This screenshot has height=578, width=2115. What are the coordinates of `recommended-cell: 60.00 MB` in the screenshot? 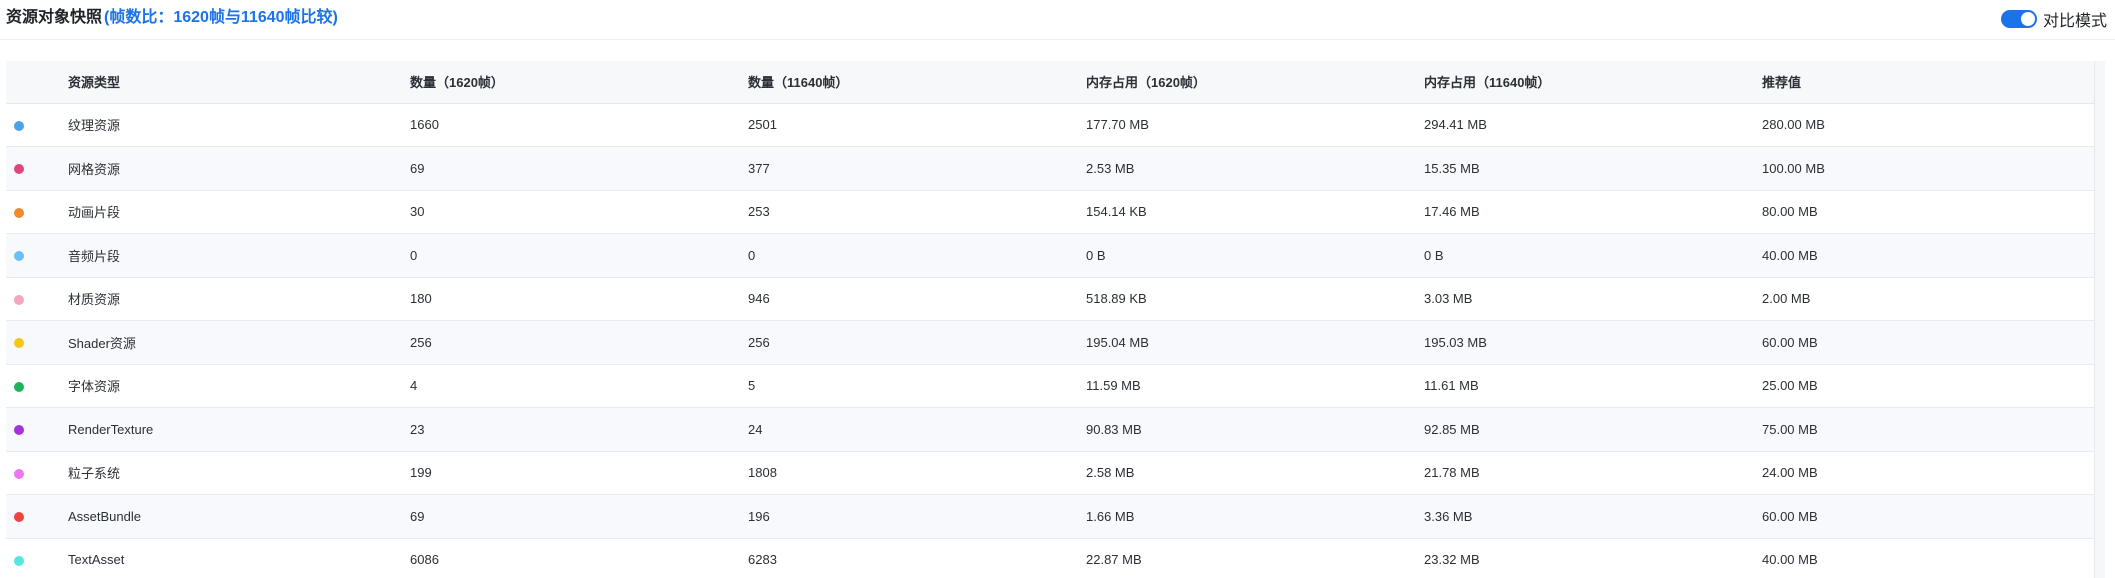 It's located at (1790, 342).